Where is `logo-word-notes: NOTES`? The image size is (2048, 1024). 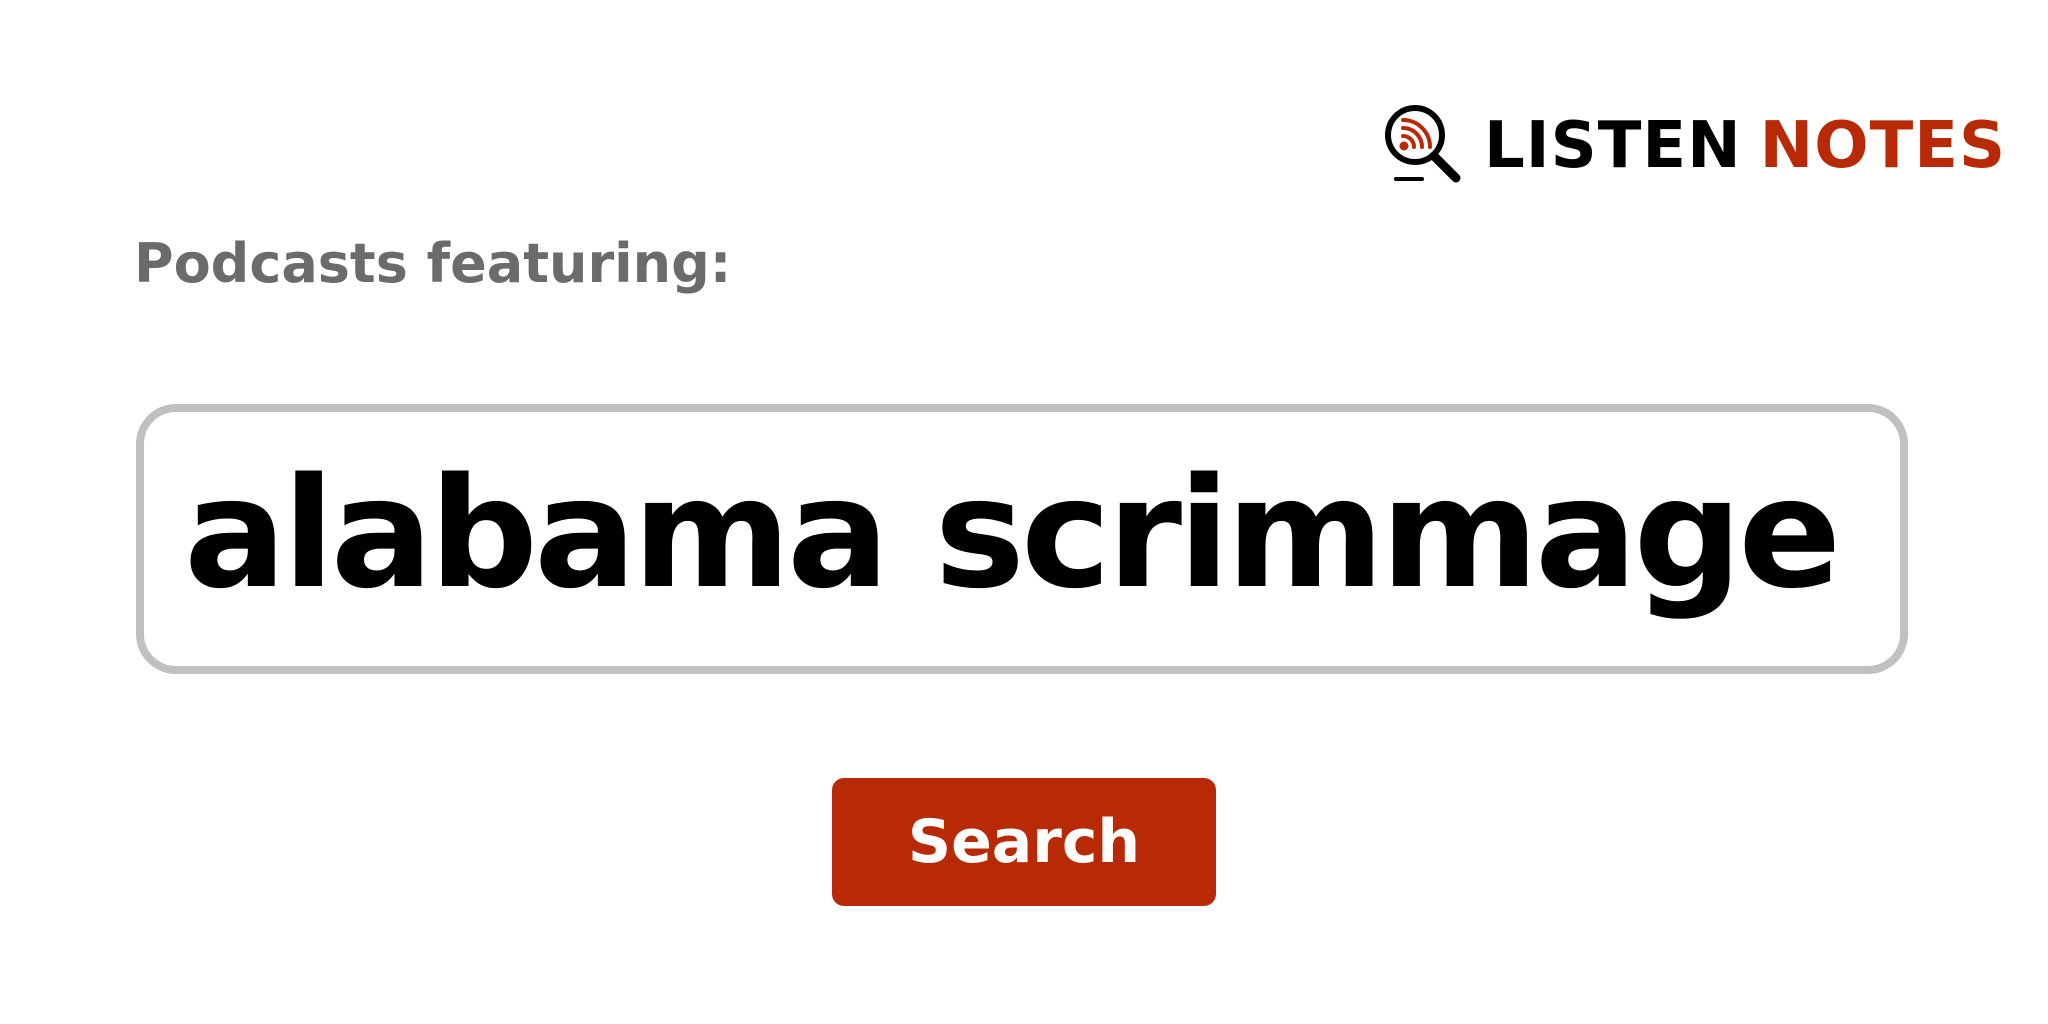 logo-word-notes: NOTES is located at coordinates (1883, 146).